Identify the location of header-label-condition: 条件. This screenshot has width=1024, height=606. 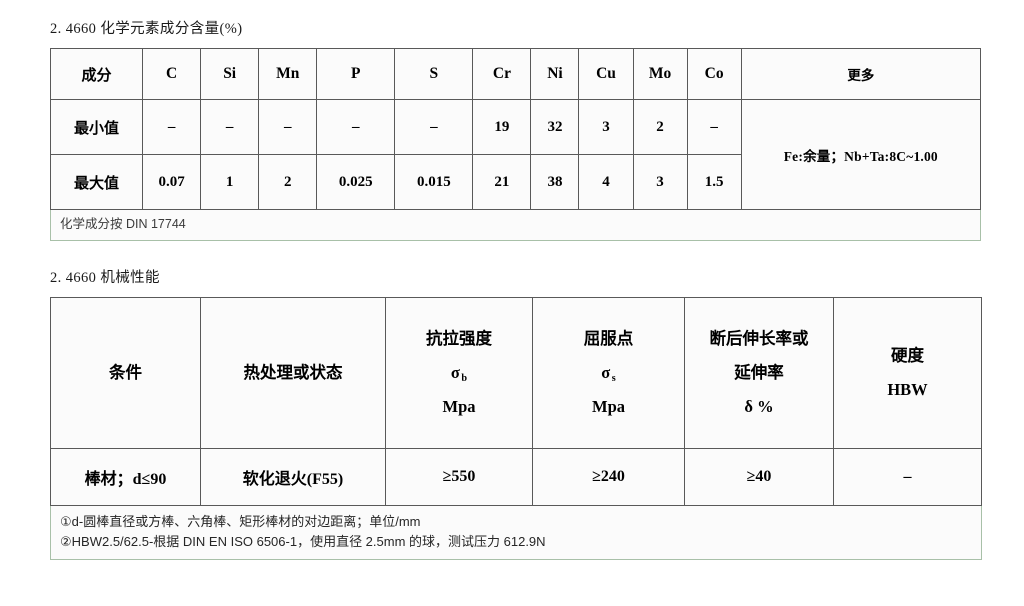
(125, 373).